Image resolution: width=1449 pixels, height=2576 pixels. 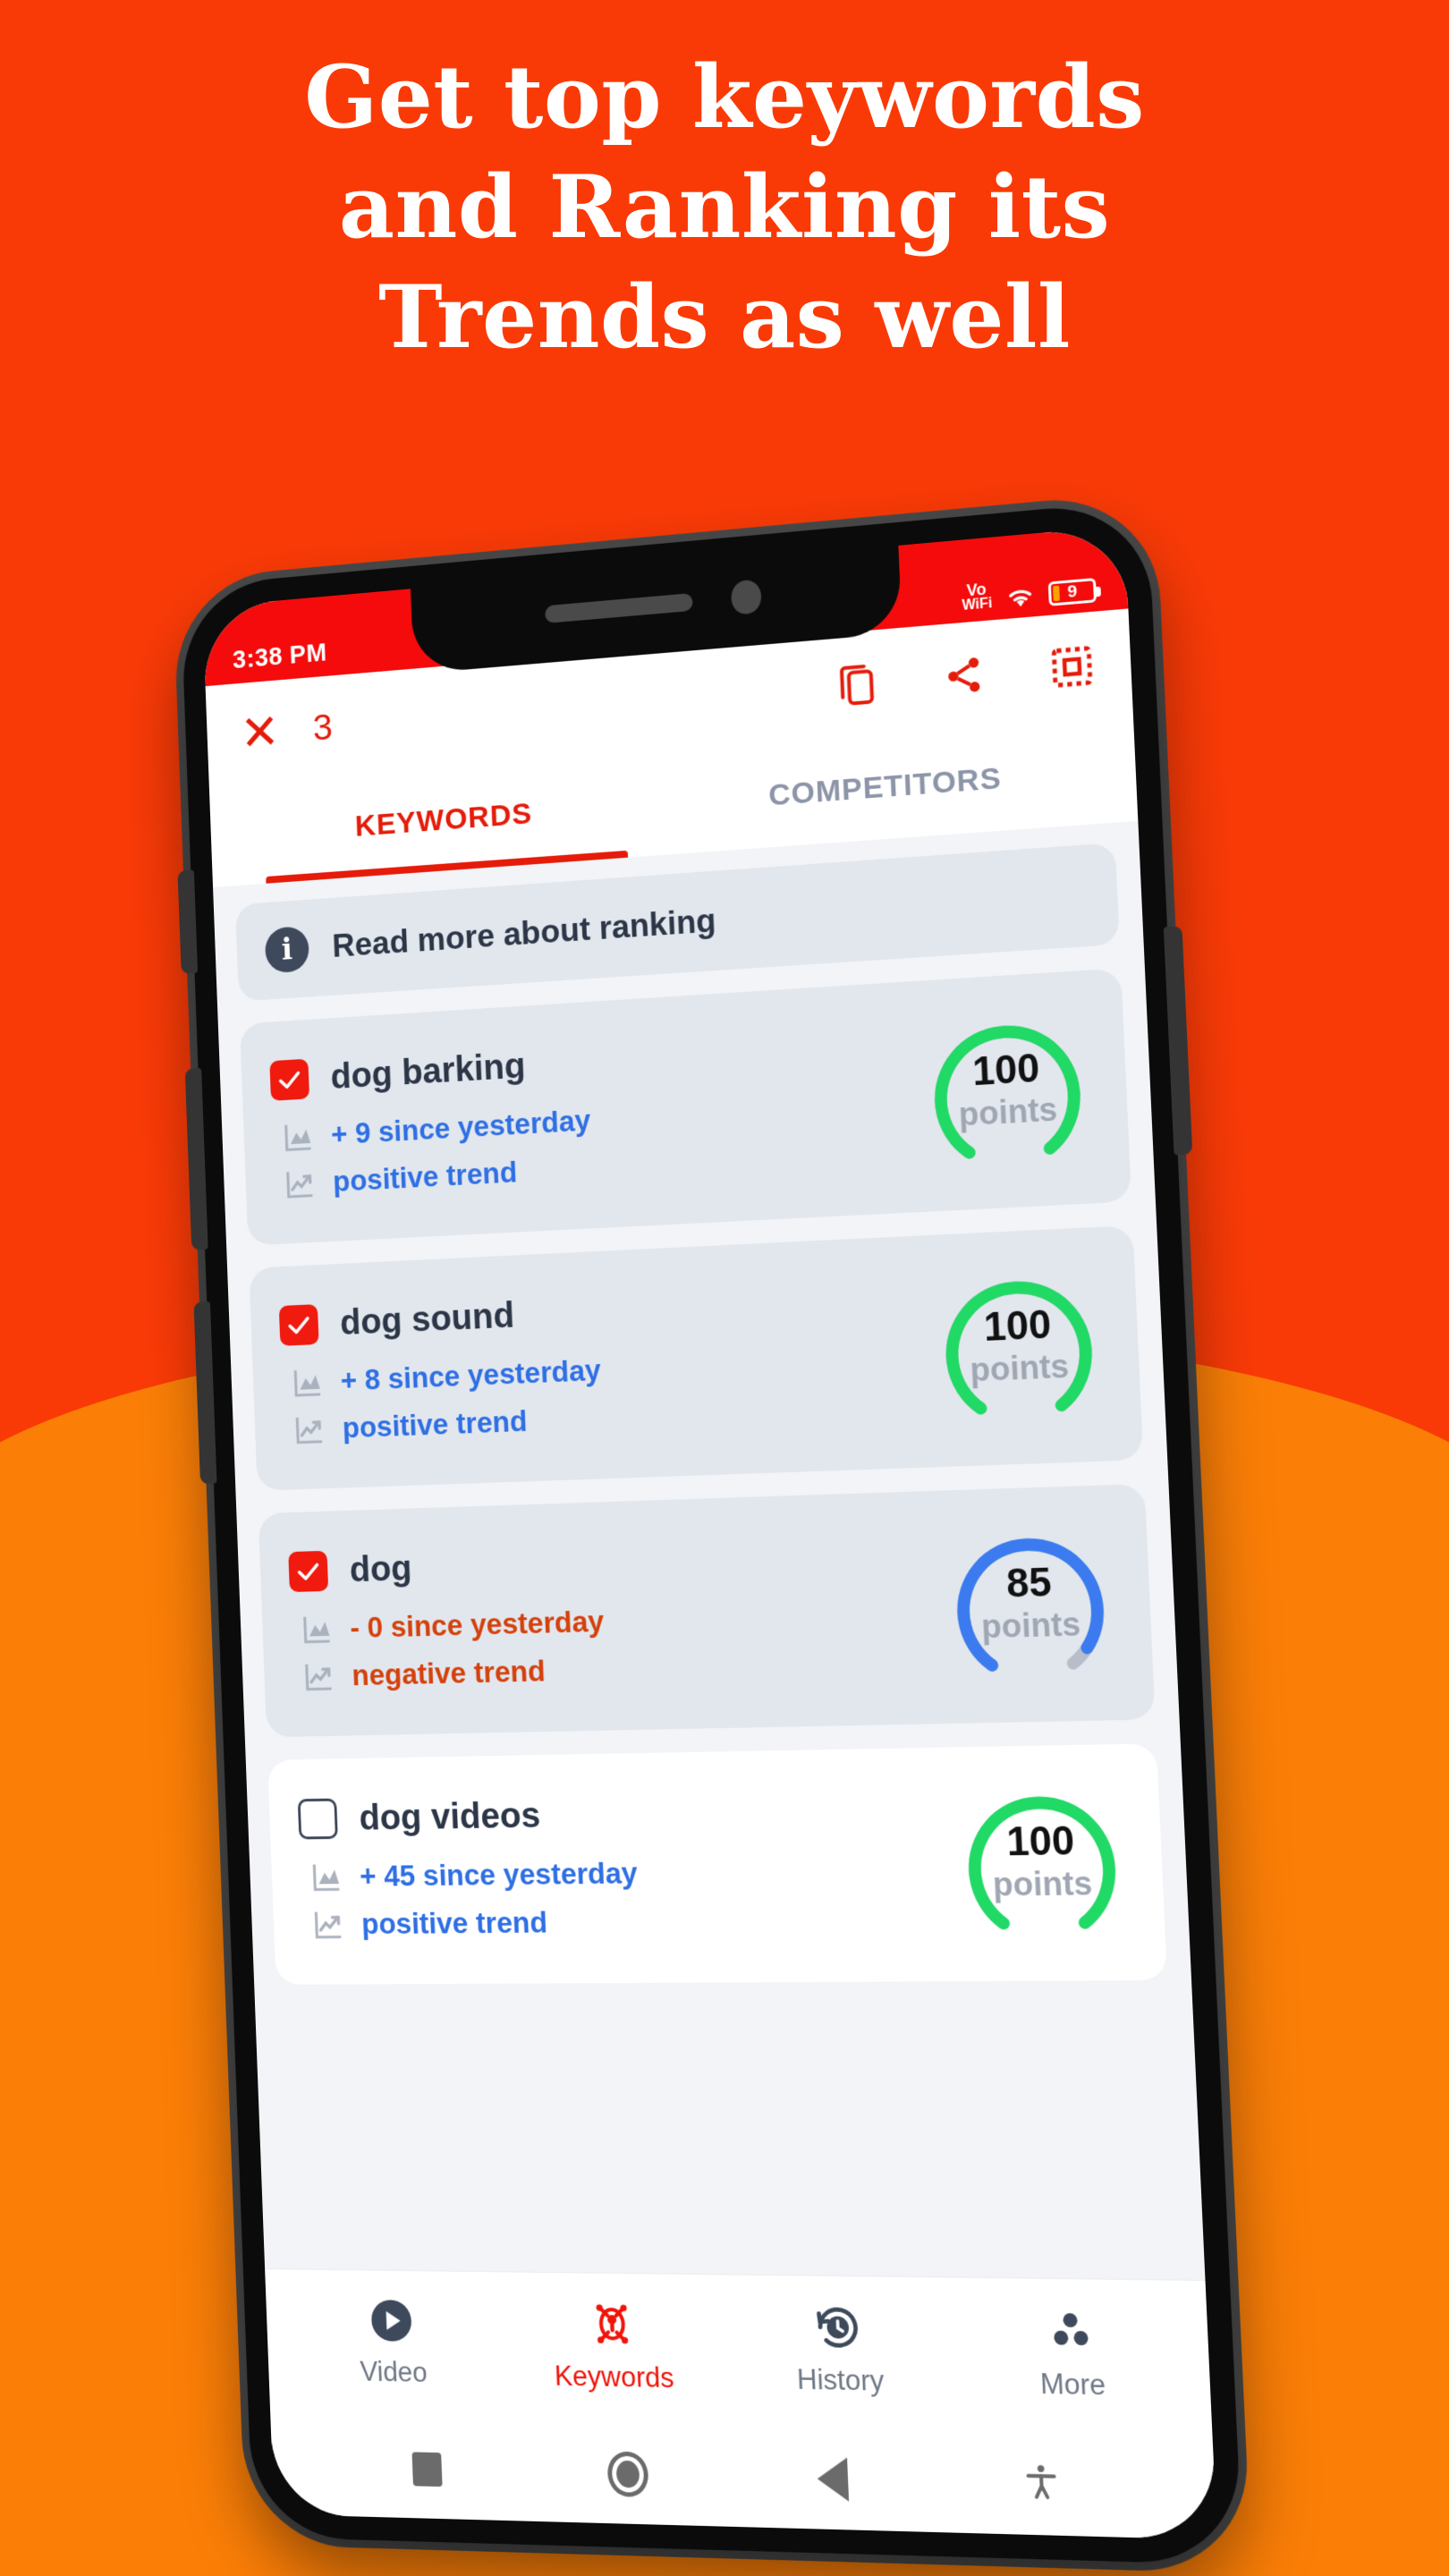 I want to click on nav-item-history: History, so click(x=840, y=2349).